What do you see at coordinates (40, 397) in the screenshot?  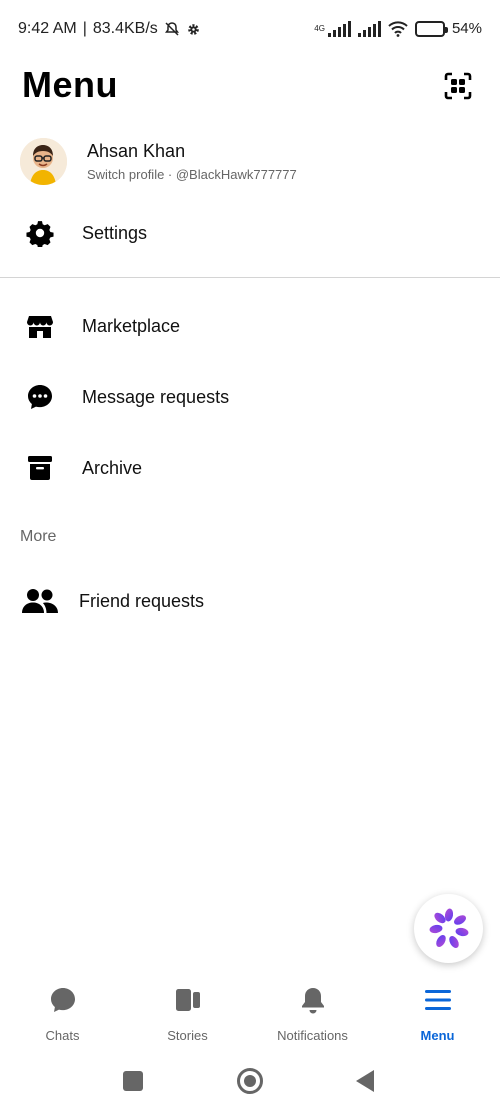 I see `chat-bubble-icon` at bounding box center [40, 397].